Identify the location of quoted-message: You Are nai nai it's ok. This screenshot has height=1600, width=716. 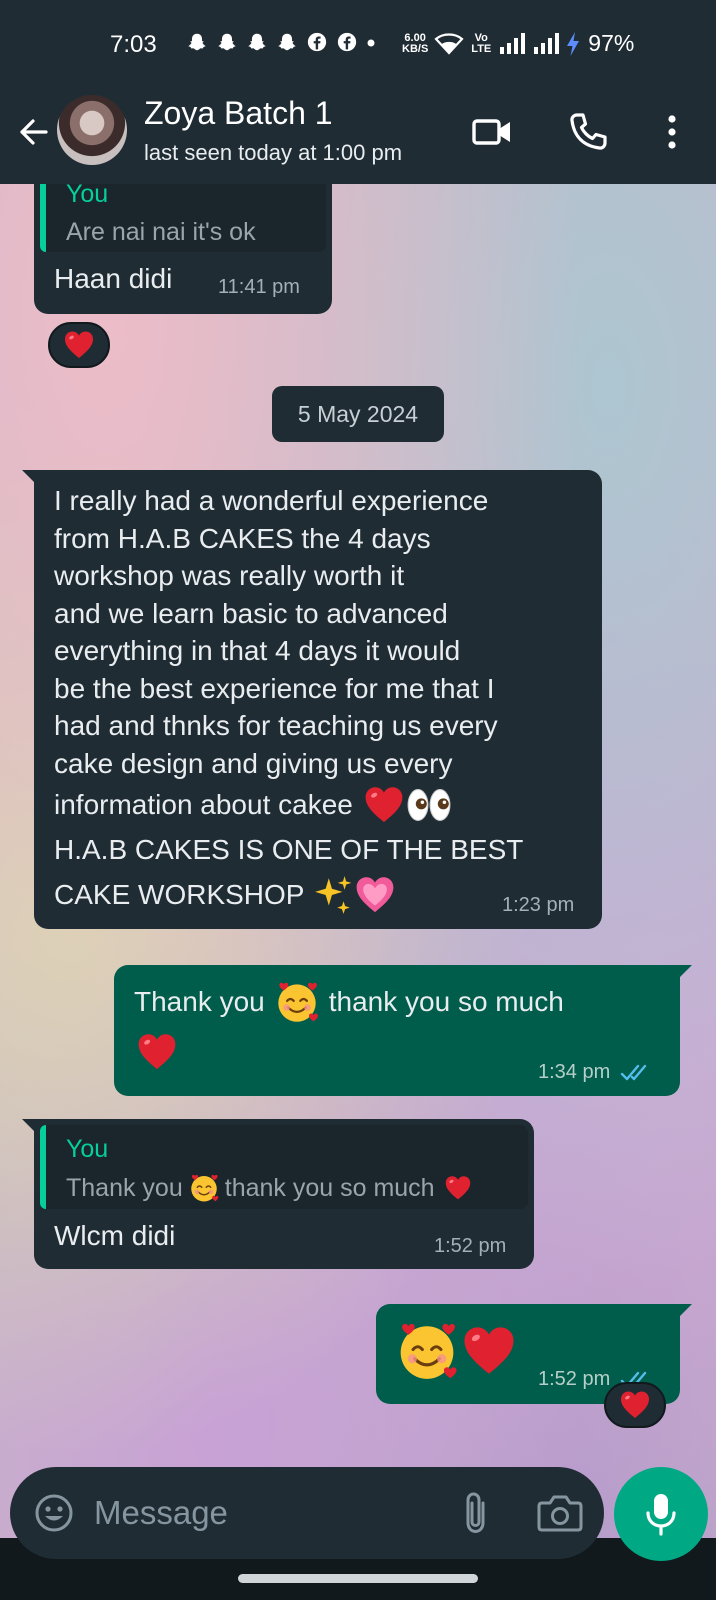
(183, 218).